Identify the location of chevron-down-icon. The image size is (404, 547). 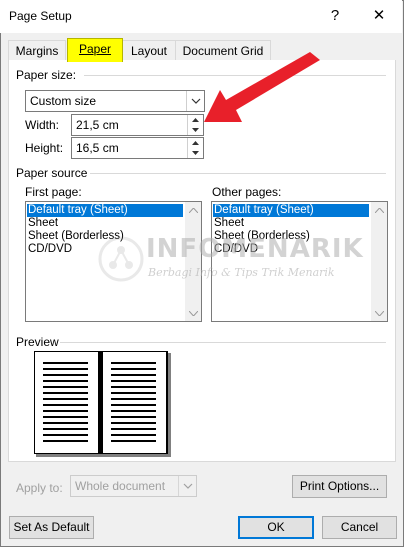
(187, 486).